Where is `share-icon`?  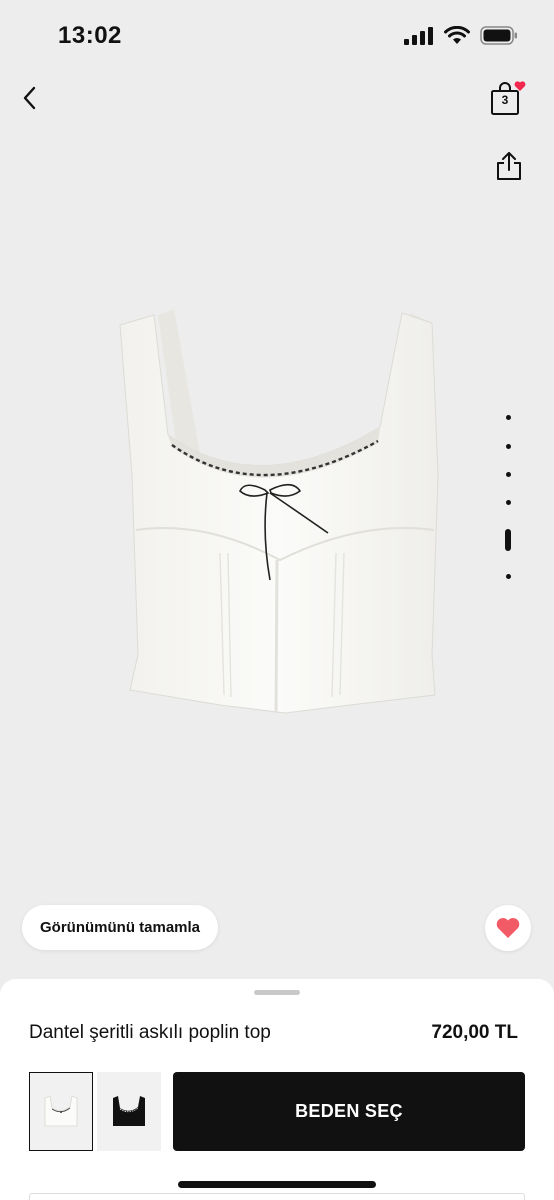
share-icon is located at coordinates (509, 166).